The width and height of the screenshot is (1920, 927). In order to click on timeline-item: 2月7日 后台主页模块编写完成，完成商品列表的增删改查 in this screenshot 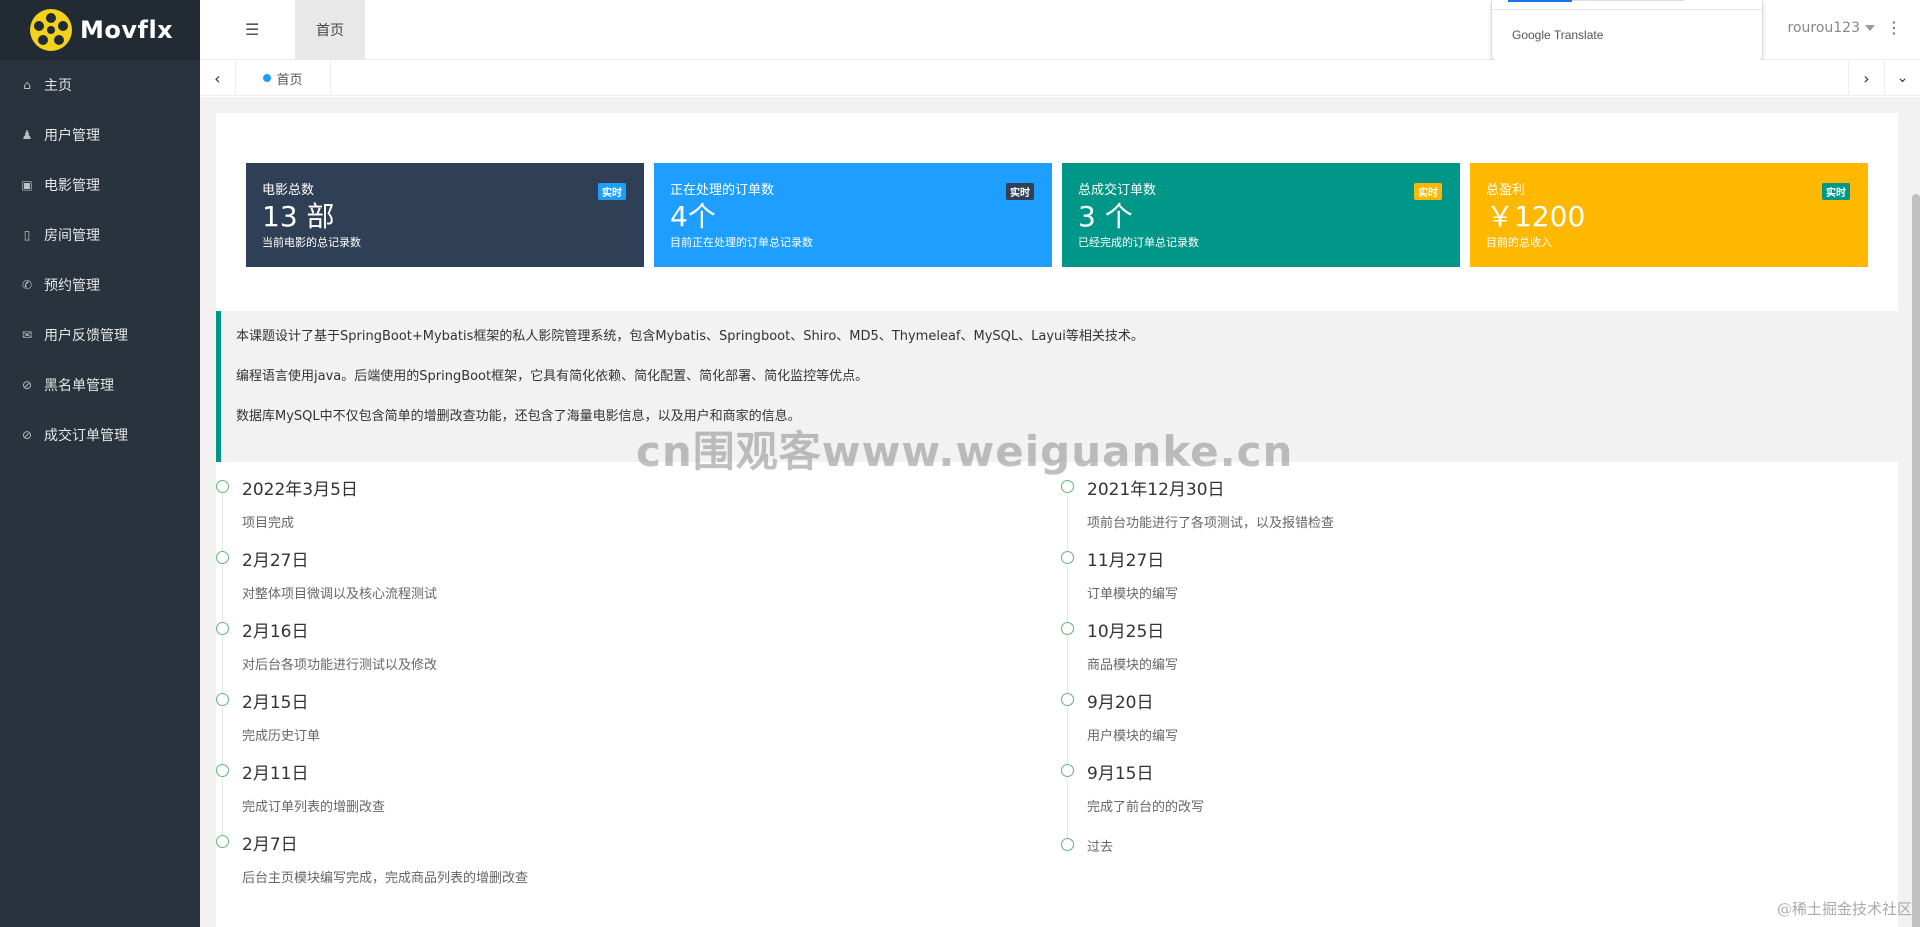, I will do `click(616, 872)`.